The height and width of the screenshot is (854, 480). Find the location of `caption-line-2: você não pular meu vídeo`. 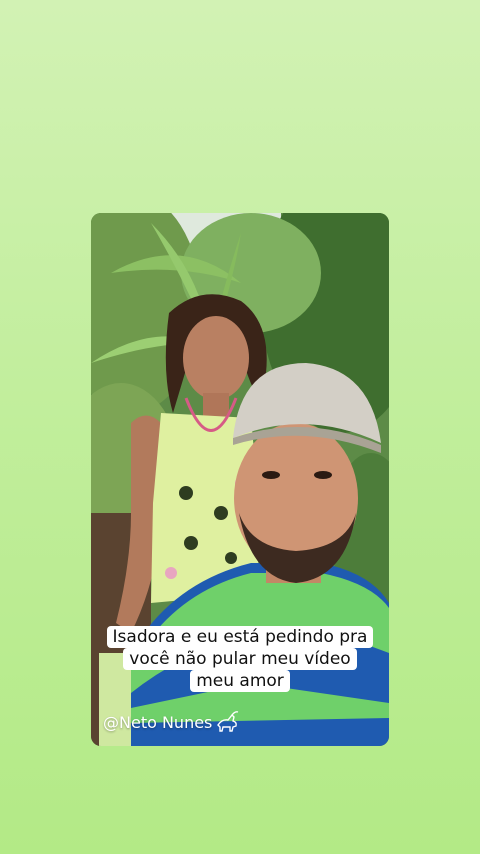

caption-line-2: você não pular meu vídeo is located at coordinates (240, 659).